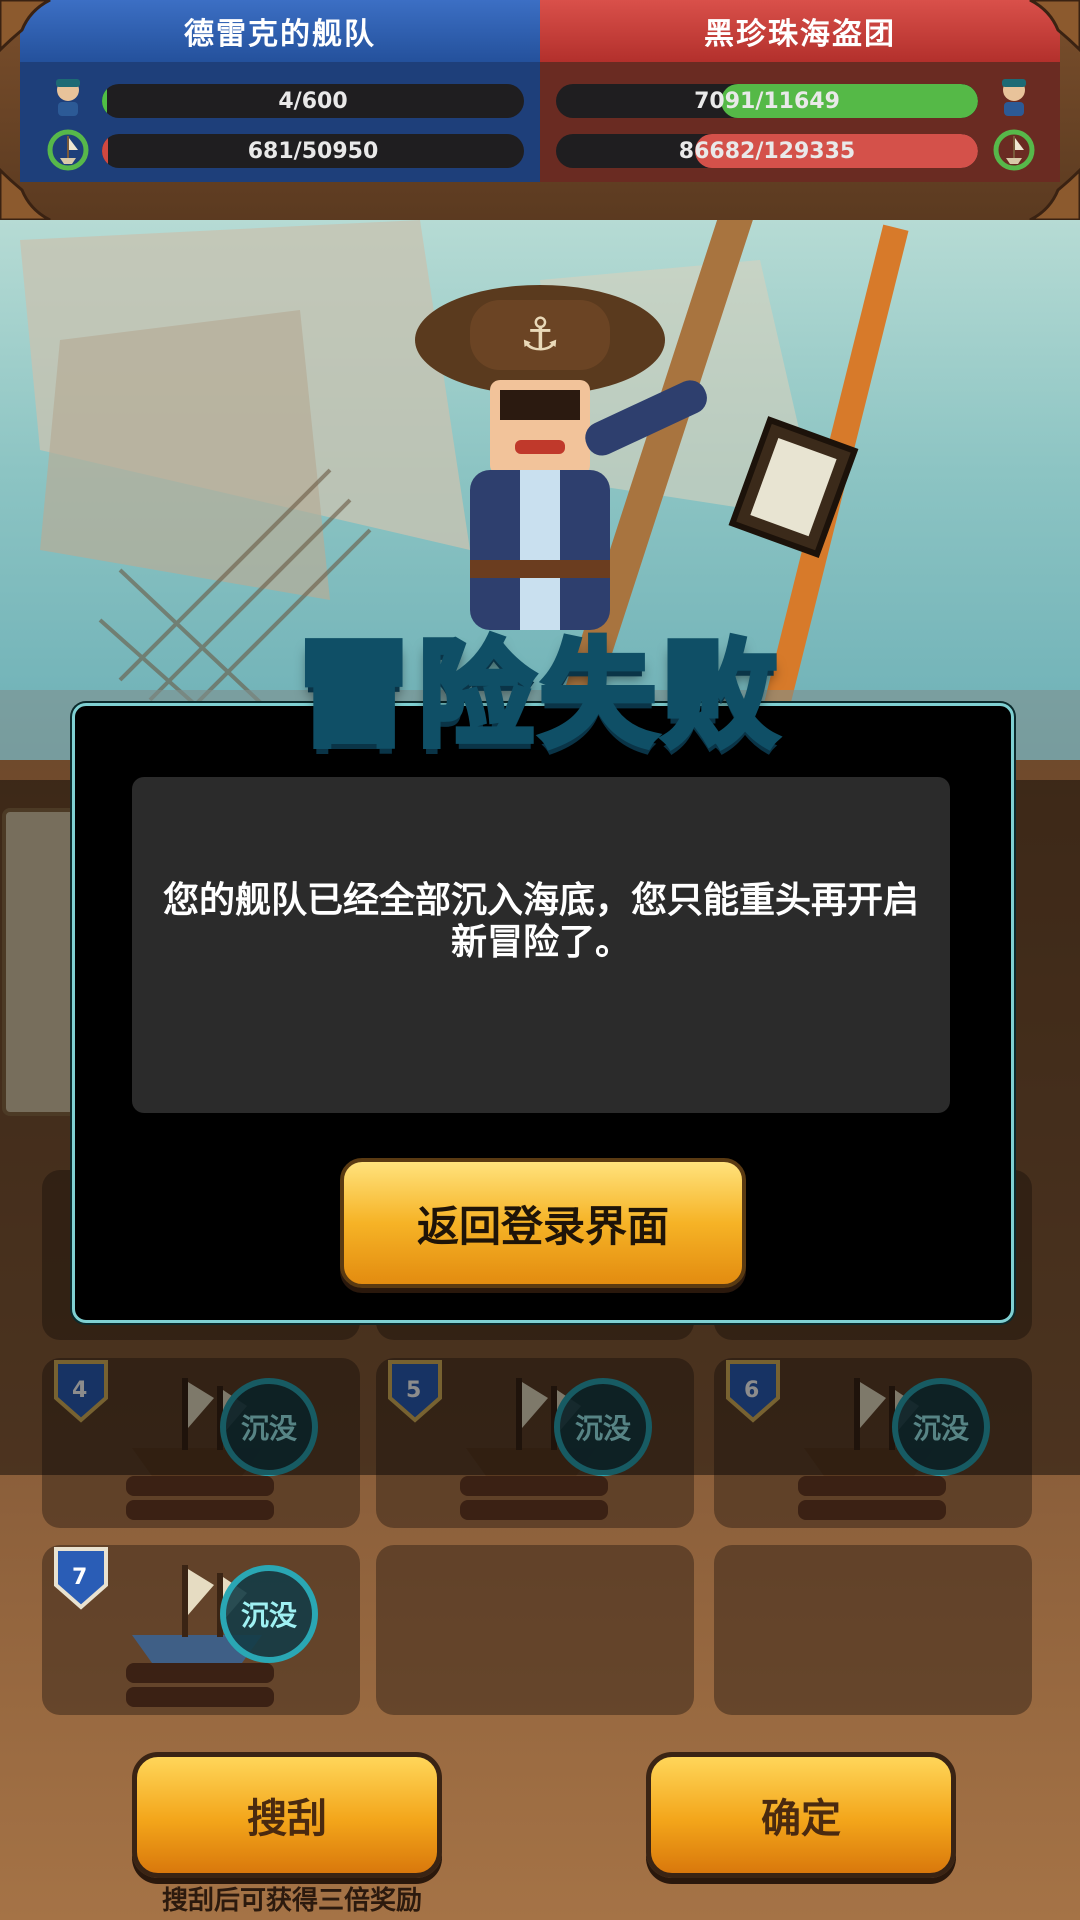 This screenshot has width=1080, height=1920. Describe the element at coordinates (767, 101) in the screenshot. I see `right-crew-text: 7091/11649` at that location.